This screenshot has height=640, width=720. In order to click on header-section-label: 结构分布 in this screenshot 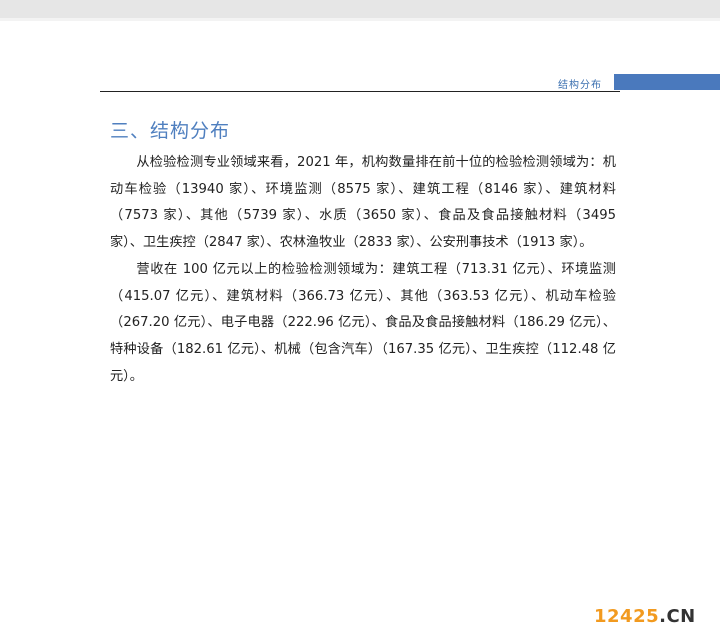, I will do `click(580, 85)`.